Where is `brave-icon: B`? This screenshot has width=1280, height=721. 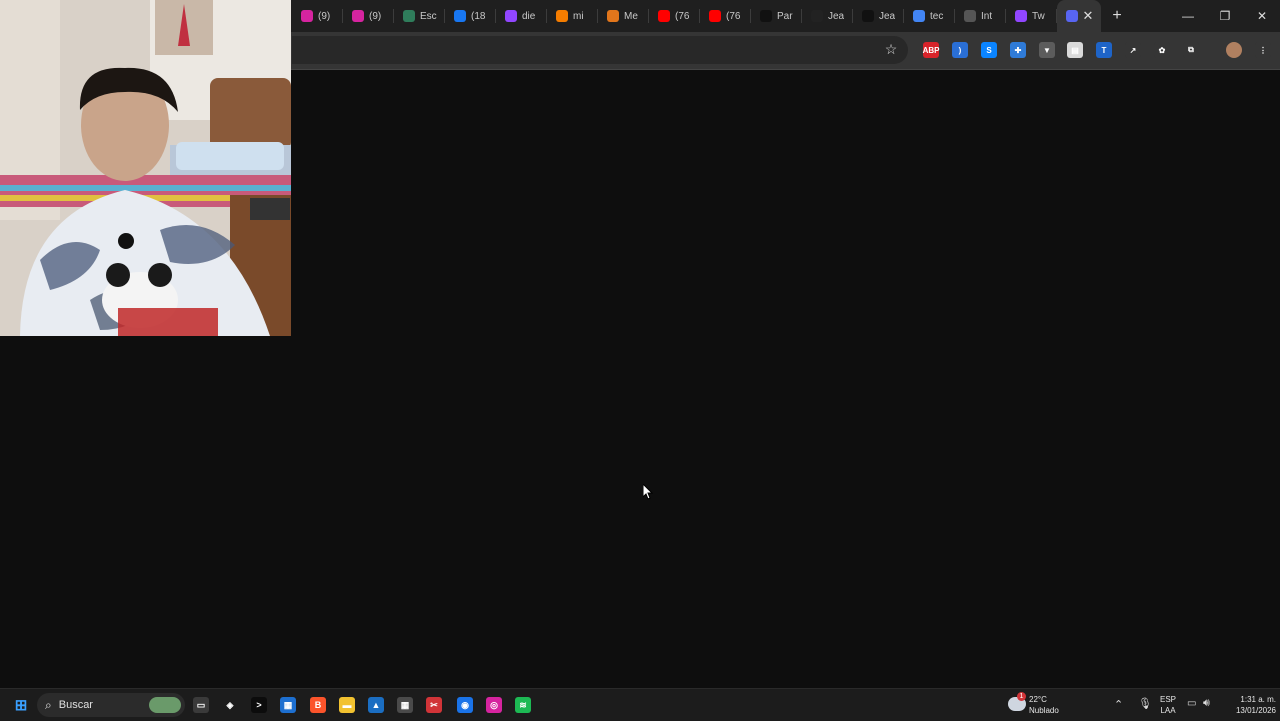
brave-icon: B is located at coordinates (318, 705).